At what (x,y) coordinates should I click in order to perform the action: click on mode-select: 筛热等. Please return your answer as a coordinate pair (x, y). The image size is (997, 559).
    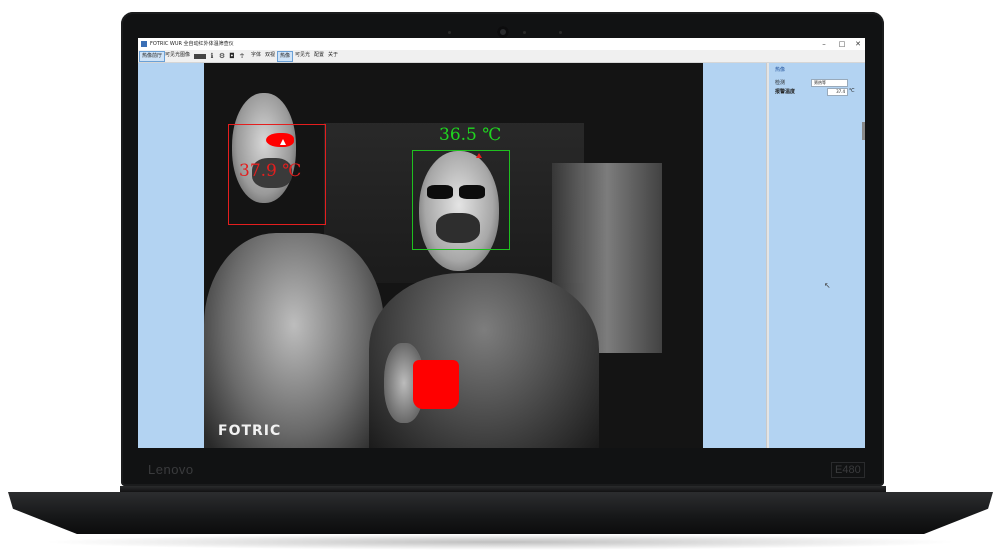
    Looking at the image, I should click on (829, 83).